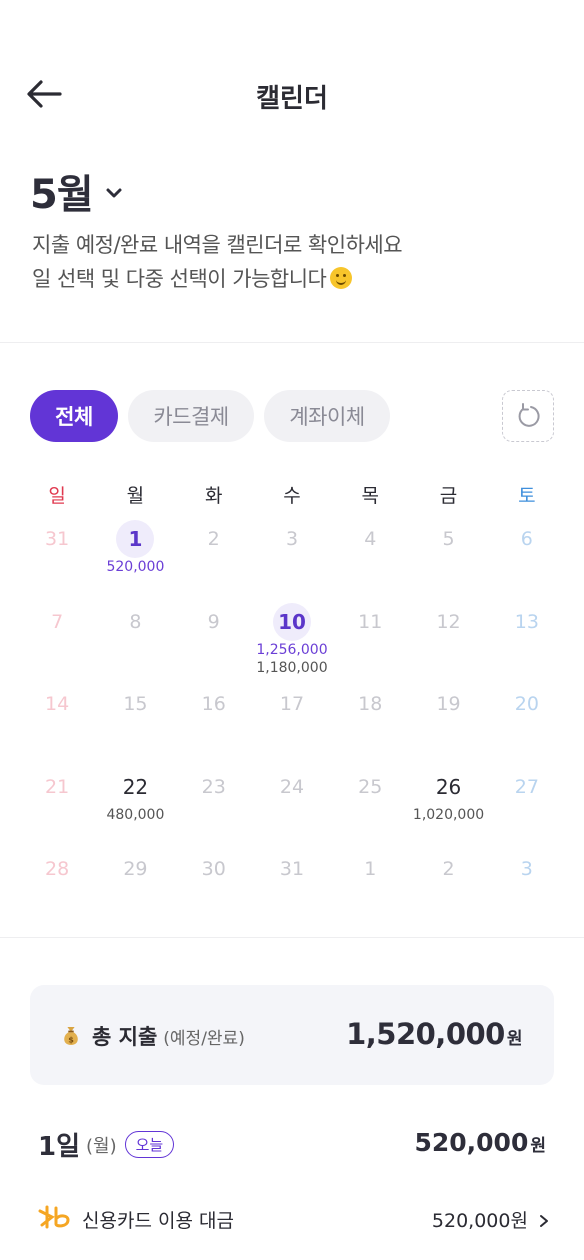  I want to click on calendar-day-number: 29, so click(135, 869).